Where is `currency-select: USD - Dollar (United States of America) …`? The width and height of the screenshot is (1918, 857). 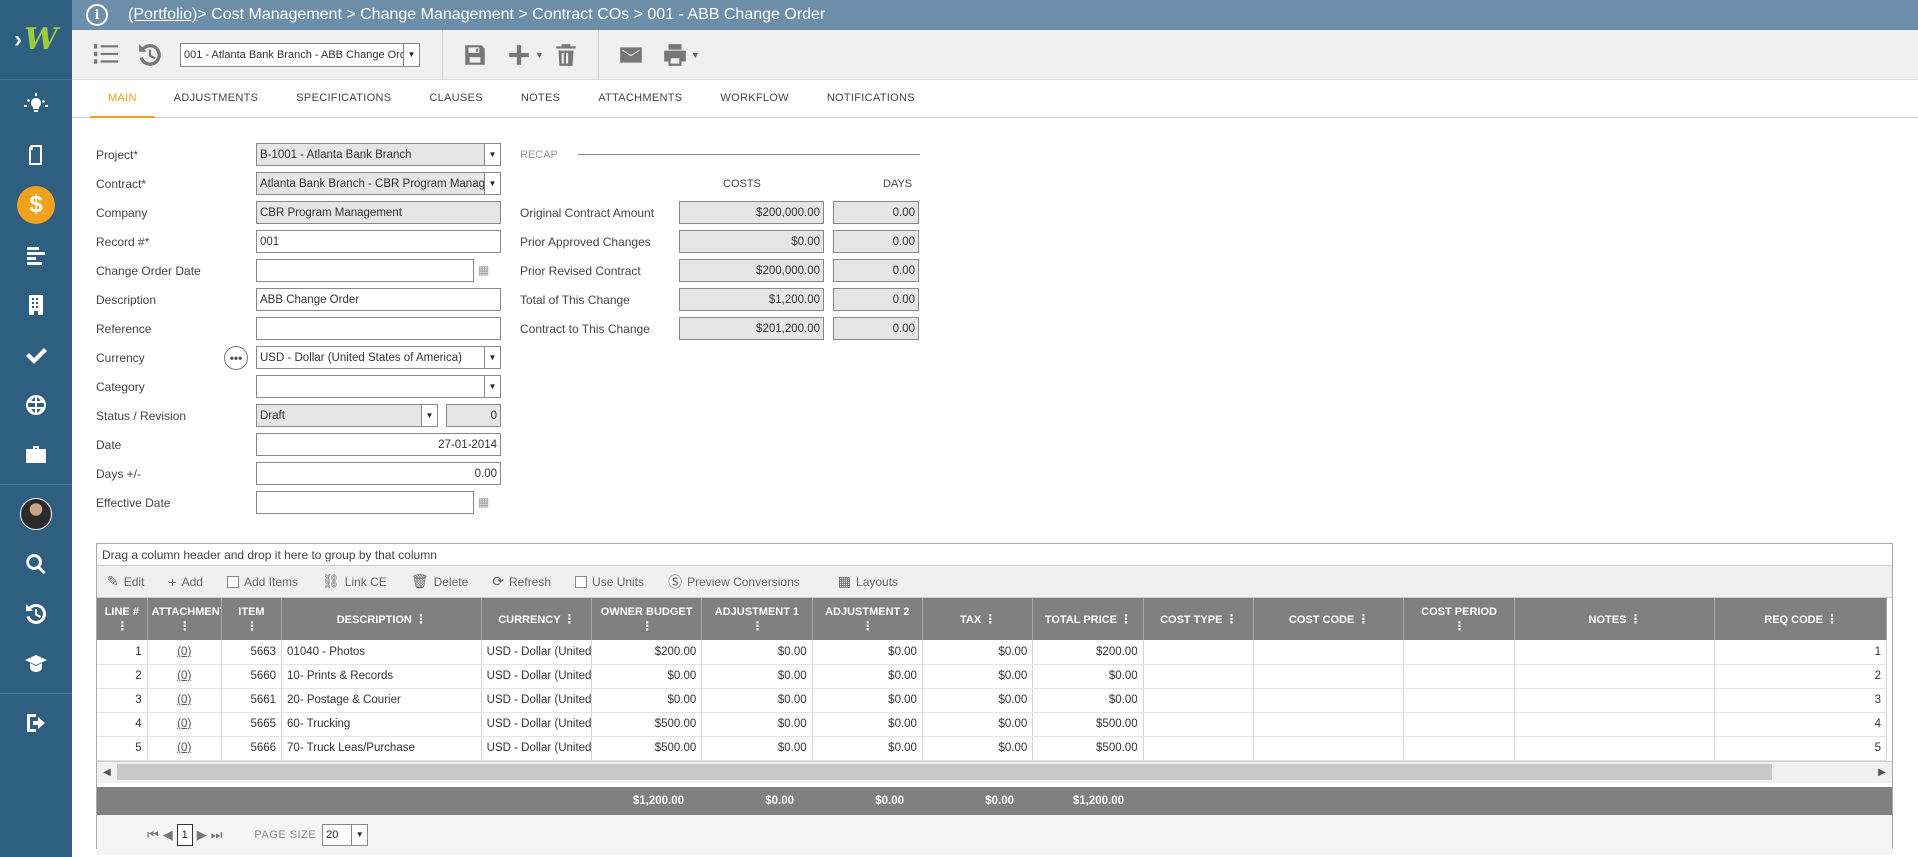 currency-select: USD - Dollar (United States of America) … is located at coordinates (378, 357).